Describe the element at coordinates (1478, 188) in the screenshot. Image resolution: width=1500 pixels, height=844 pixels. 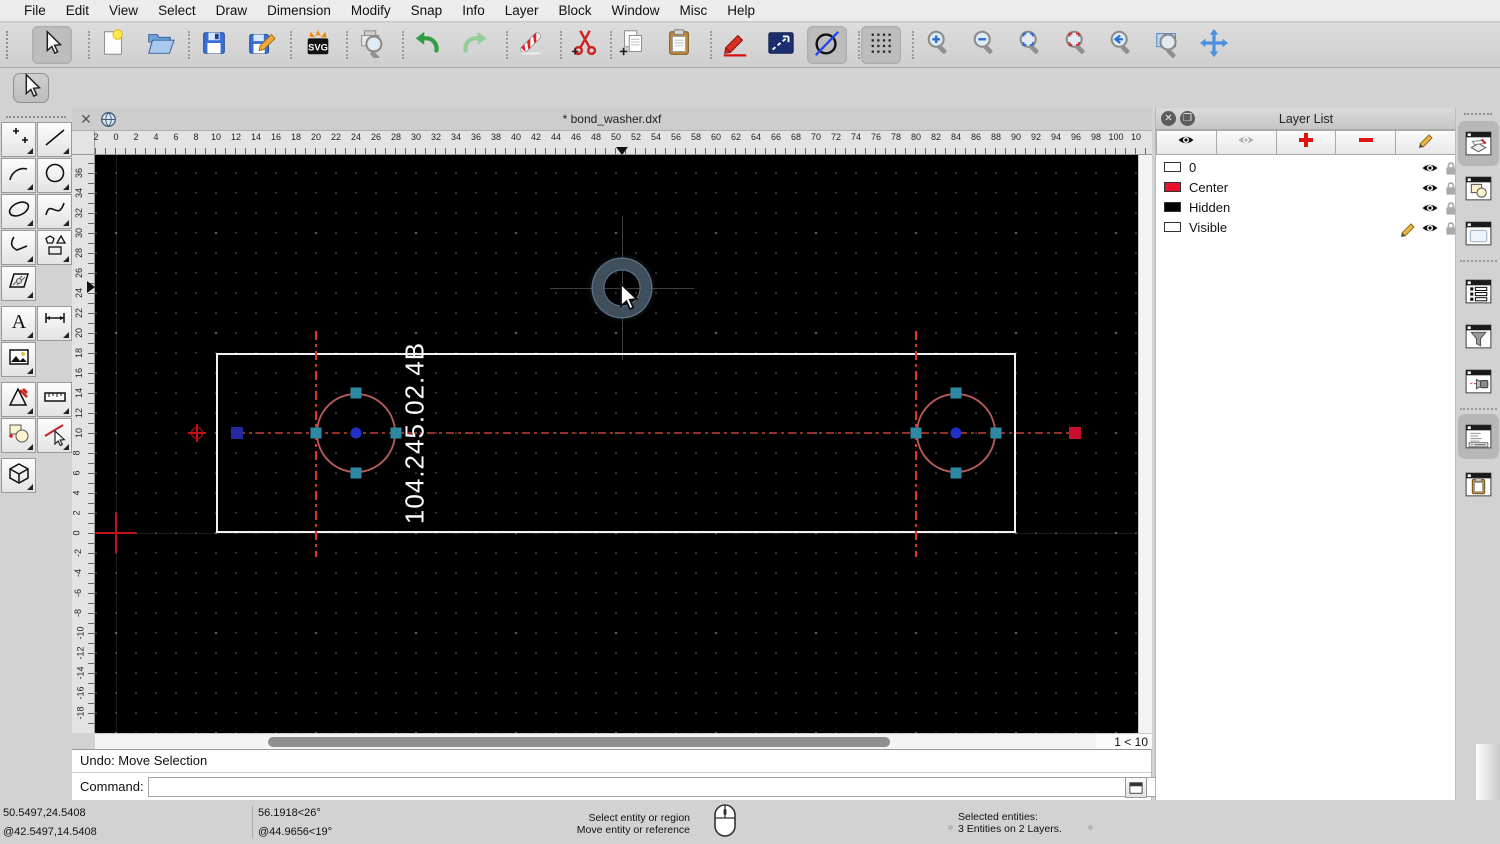
I see `block-list-dock-button` at that location.